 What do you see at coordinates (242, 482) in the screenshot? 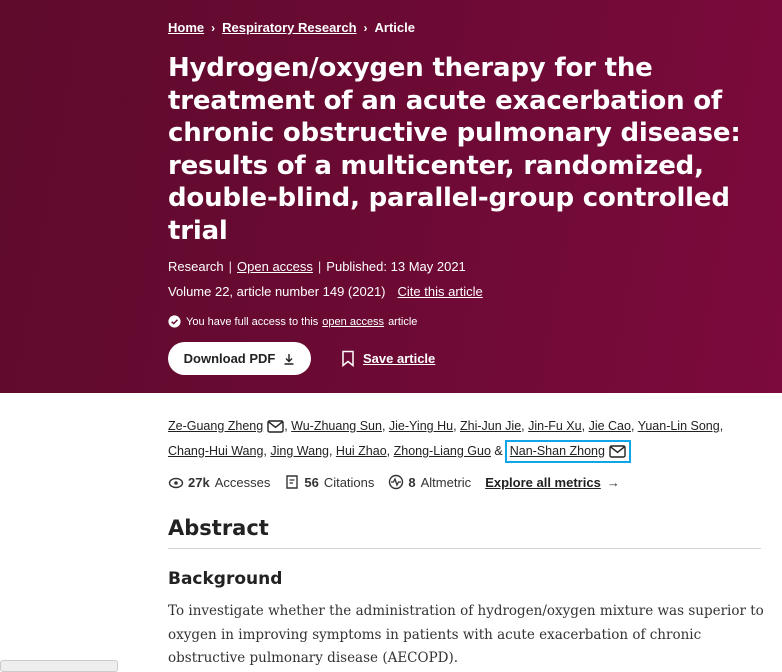
I see `accesses-label: Accesses` at bounding box center [242, 482].